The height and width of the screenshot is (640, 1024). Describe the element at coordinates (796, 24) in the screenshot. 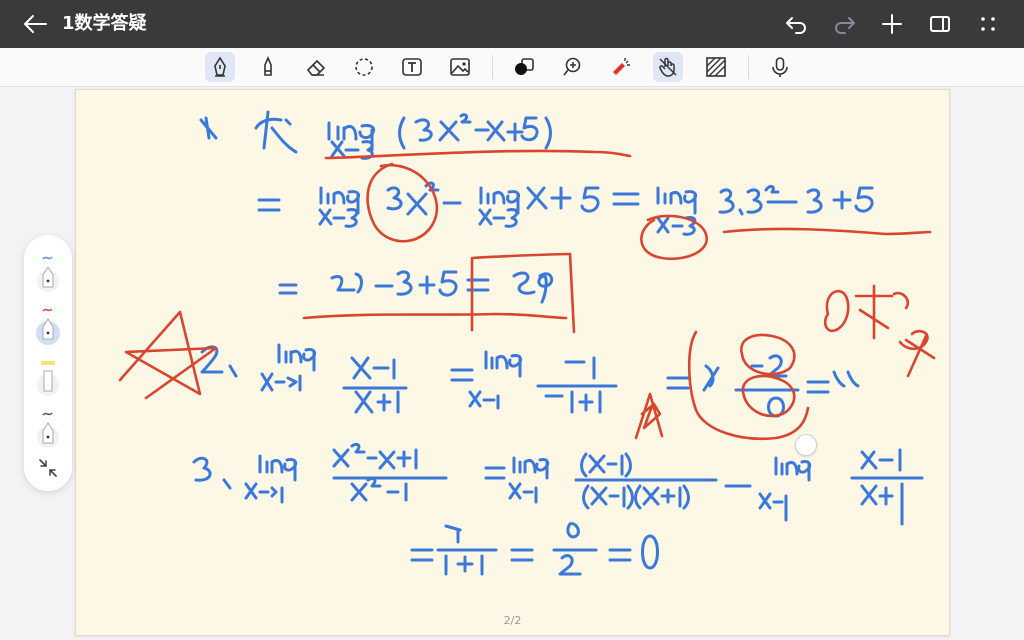

I see `undo-icon` at that location.